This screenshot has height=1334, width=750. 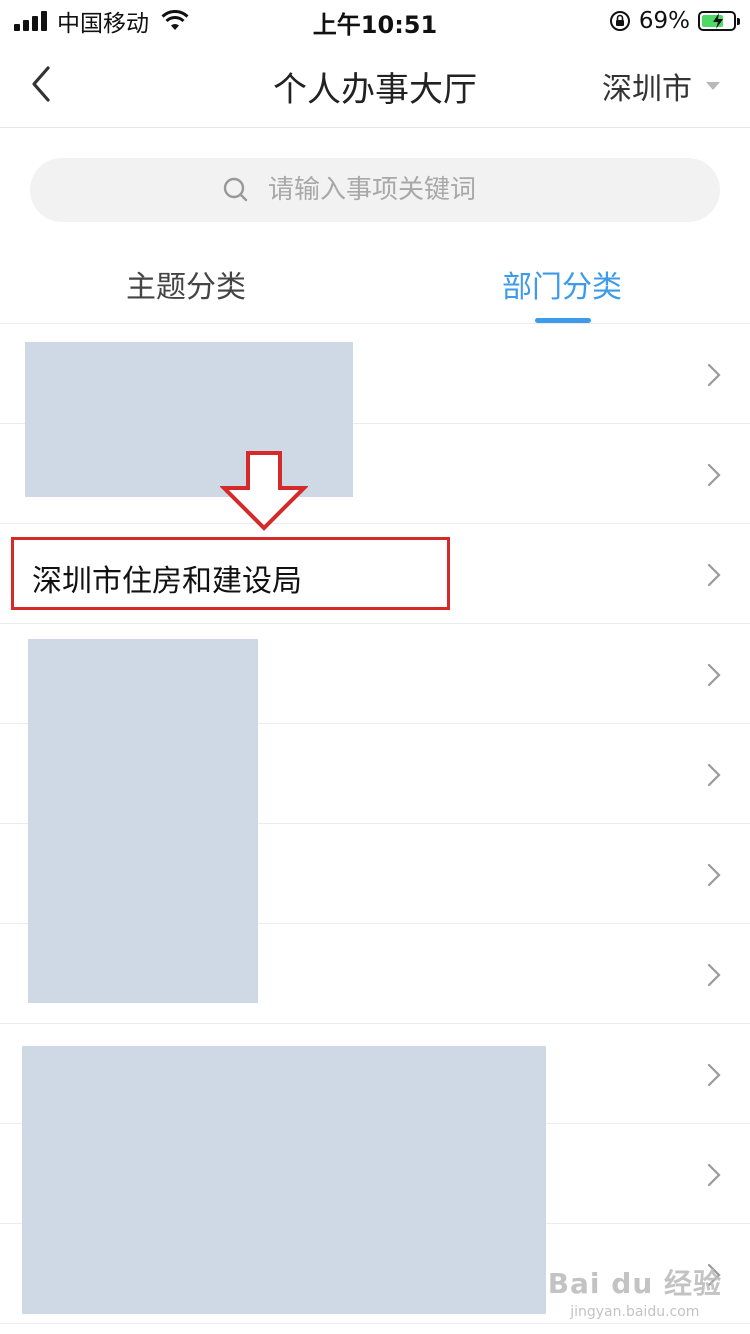 What do you see at coordinates (635, 1312) in the screenshot?
I see `watermark-url: jingyan.baidu.com` at bounding box center [635, 1312].